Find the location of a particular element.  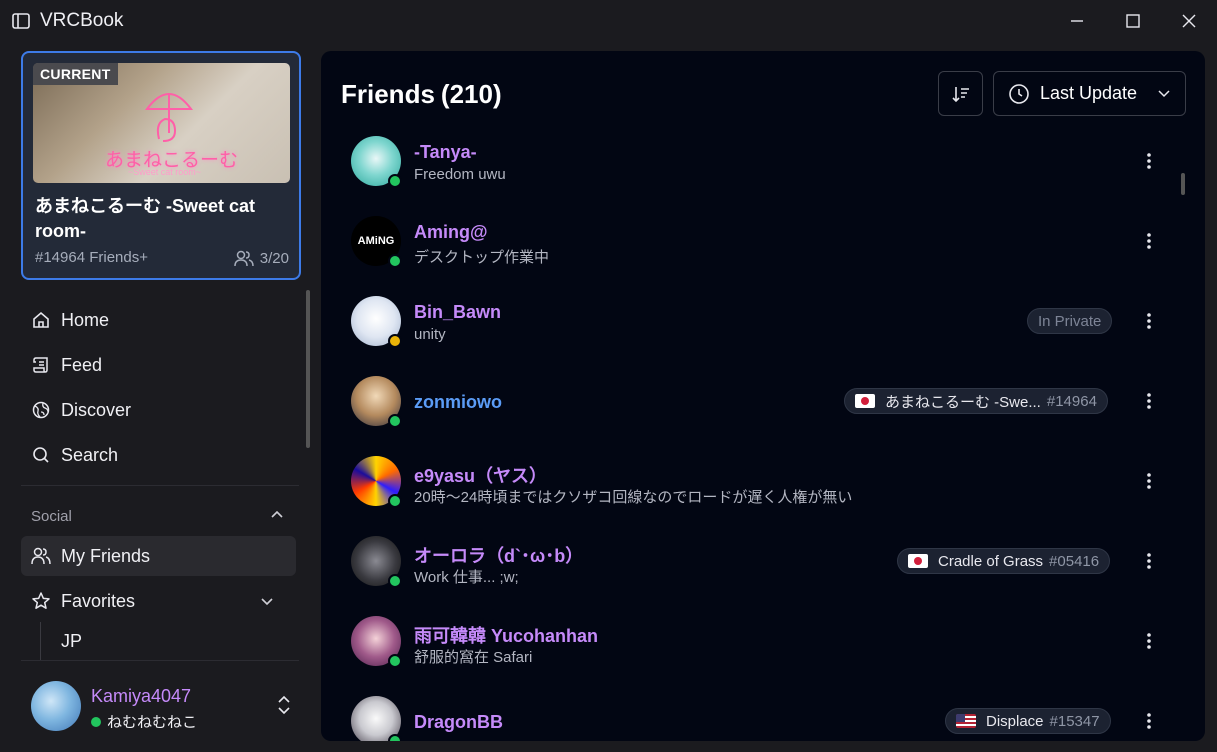

friend-name: DragonBB is located at coordinates (458, 722).